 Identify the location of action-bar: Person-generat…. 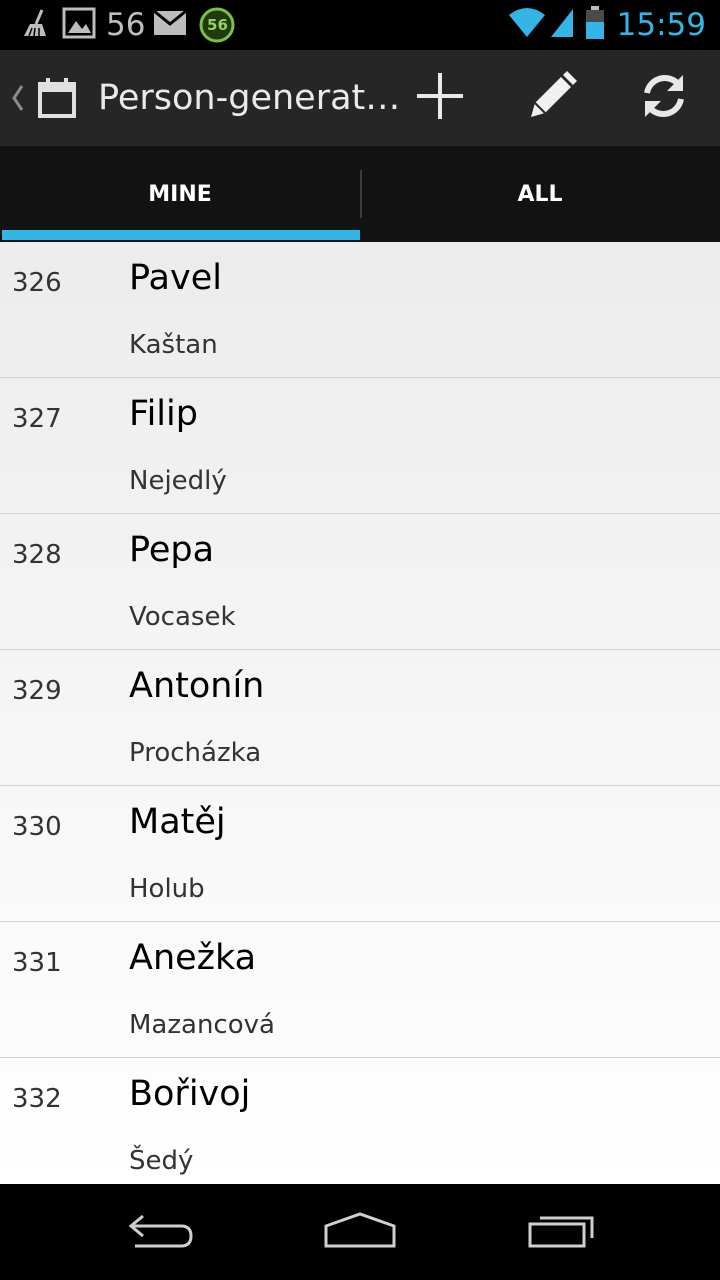
(360, 98).